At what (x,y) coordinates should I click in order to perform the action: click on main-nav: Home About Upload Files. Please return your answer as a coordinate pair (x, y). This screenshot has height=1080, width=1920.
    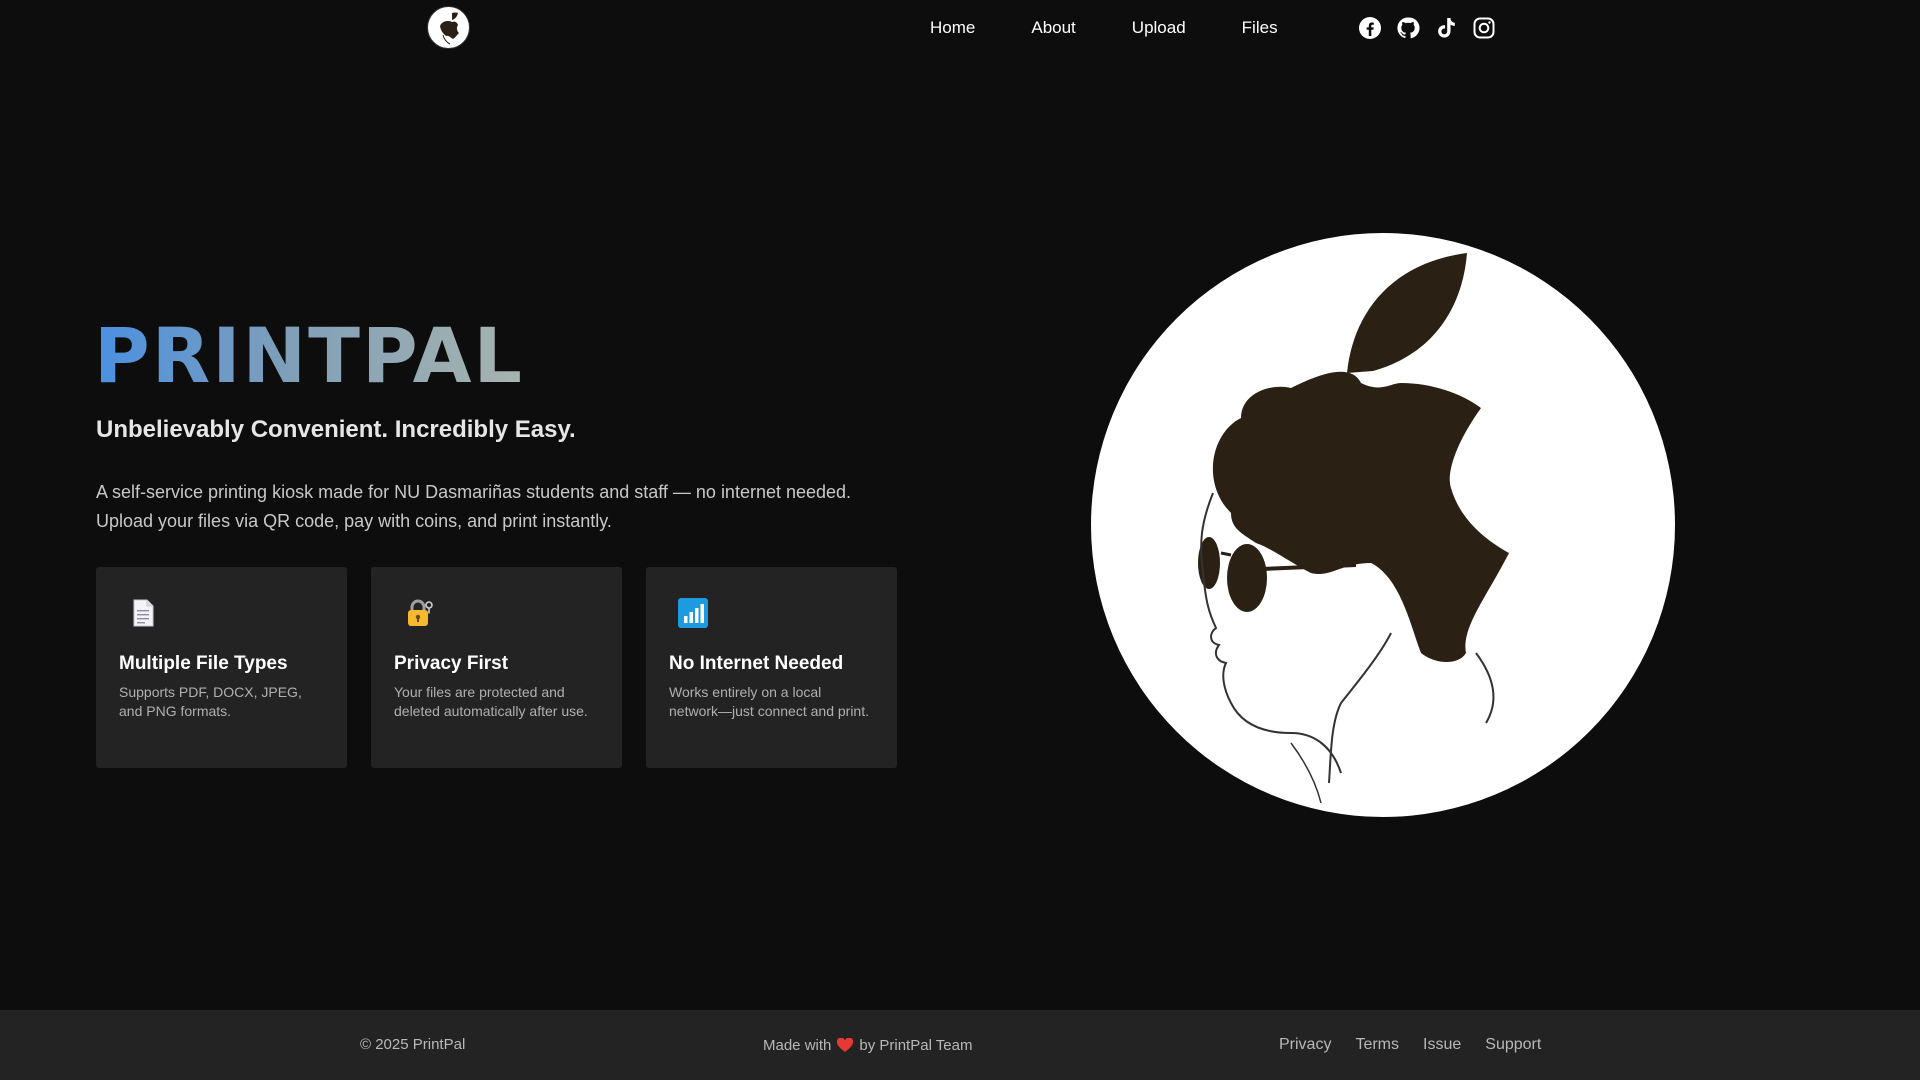
    Looking at the image, I should click on (1104, 28).